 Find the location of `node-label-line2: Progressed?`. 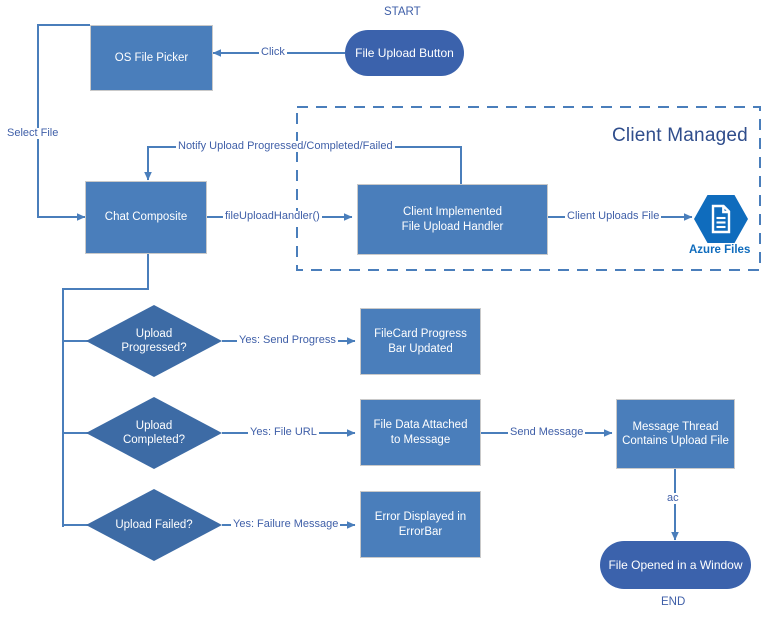

node-label-line2: Progressed? is located at coordinates (154, 348).